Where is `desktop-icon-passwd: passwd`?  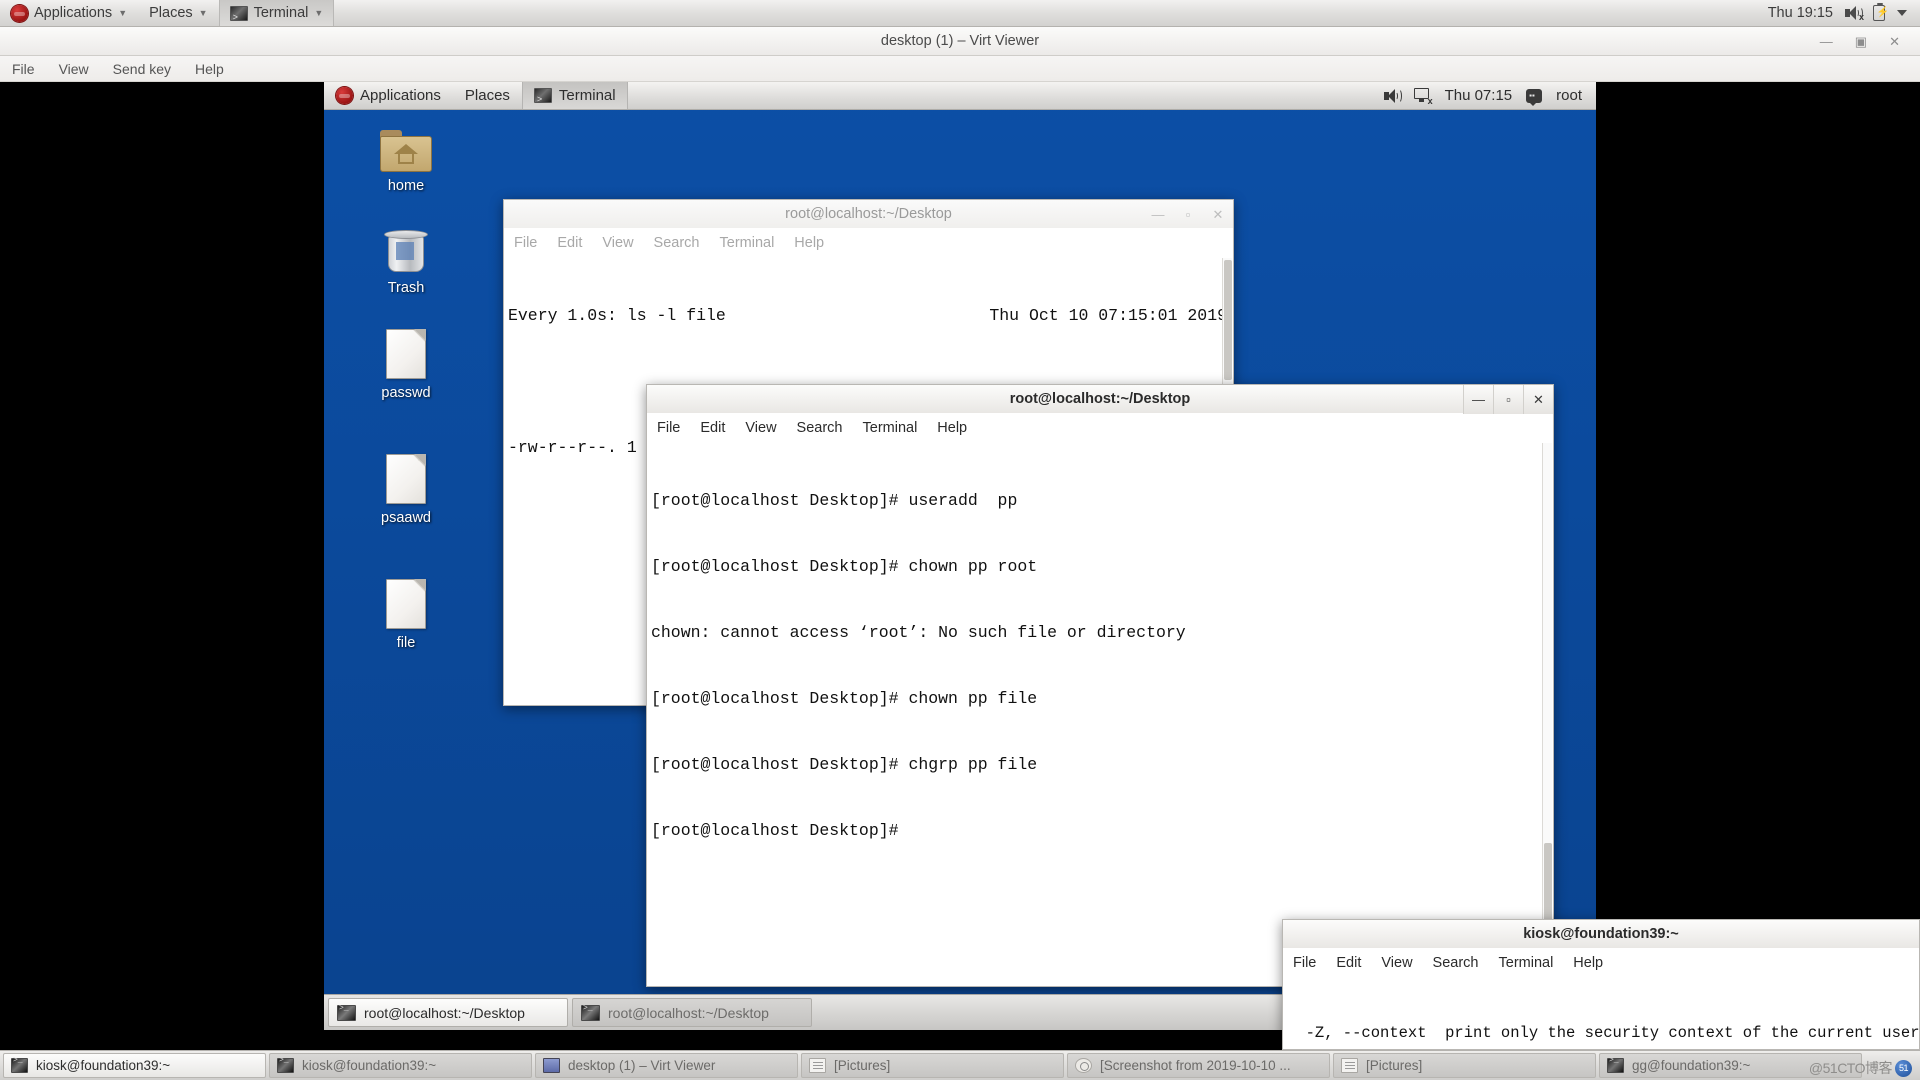 desktop-icon-passwd: passwd is located at coordinates (406, 364).